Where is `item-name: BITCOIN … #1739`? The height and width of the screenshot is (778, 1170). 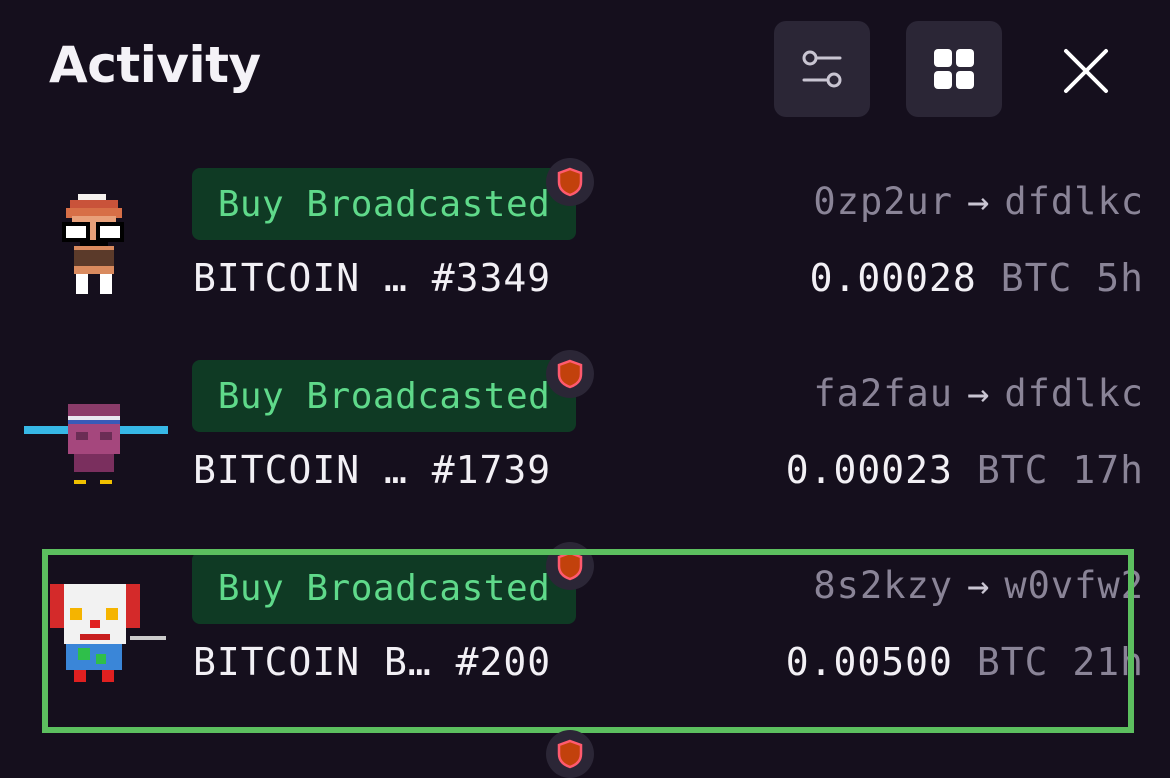 item-name: BITCOIN … #1739 is located at coordinates (372, 470).